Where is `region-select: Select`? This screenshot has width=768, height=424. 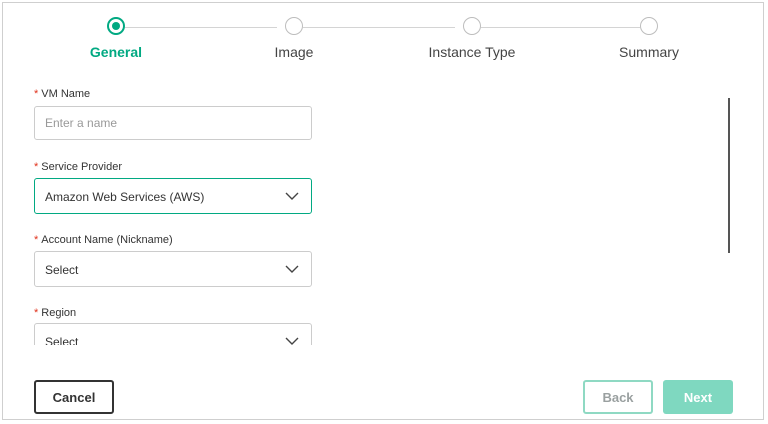
region-select: Select is located at coordinates (173, 334).